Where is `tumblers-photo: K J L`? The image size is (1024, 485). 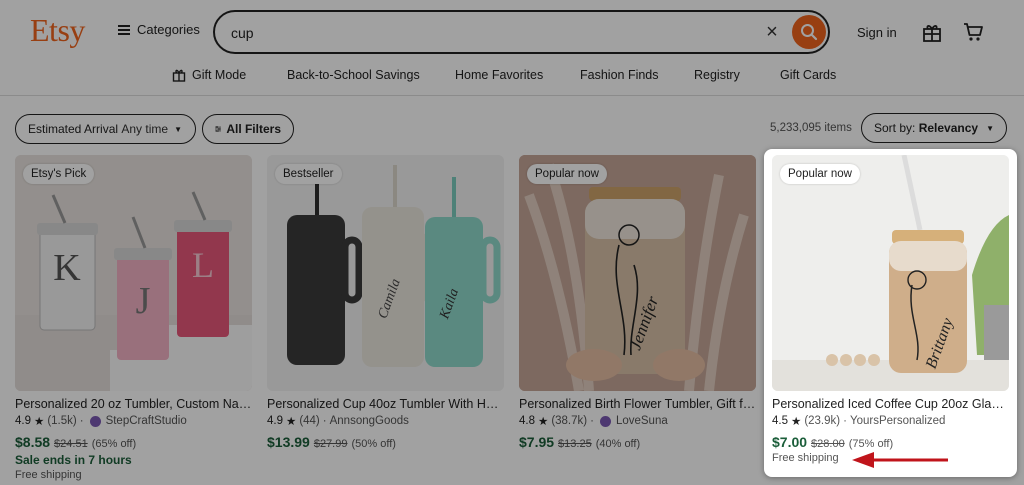 tumblers-photo: K J L is located at coordinates (133, 273).